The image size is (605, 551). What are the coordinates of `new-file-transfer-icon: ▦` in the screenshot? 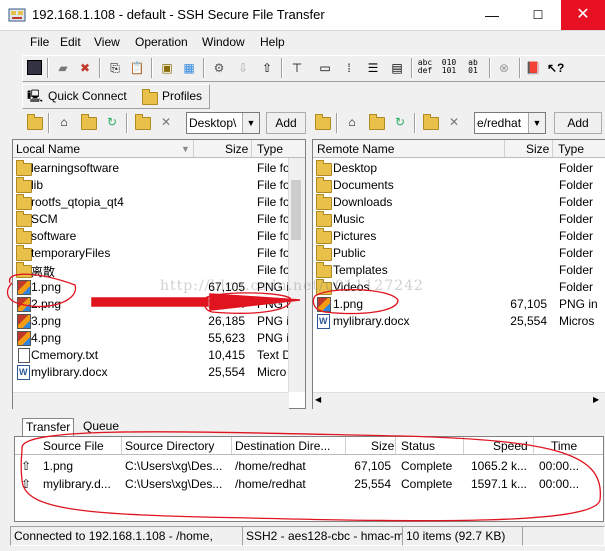 It's located at (189, 68).